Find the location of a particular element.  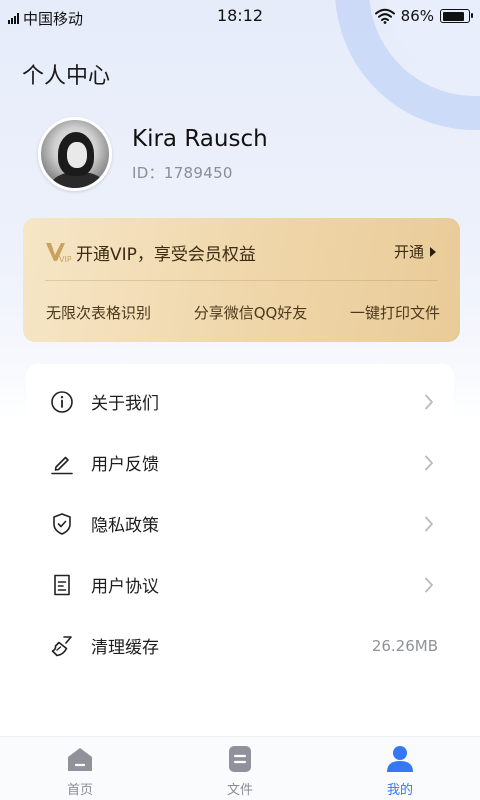

pencil-icon is located at coordinates (62, 465).